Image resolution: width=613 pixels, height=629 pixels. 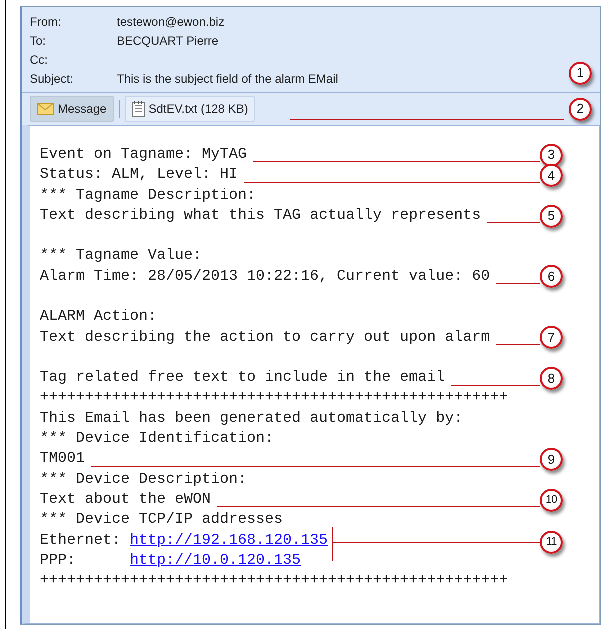 What do you see at coordinates (138, 109) in the screenshot?
I see `notepad-icon` at bounding box center [138, 109].